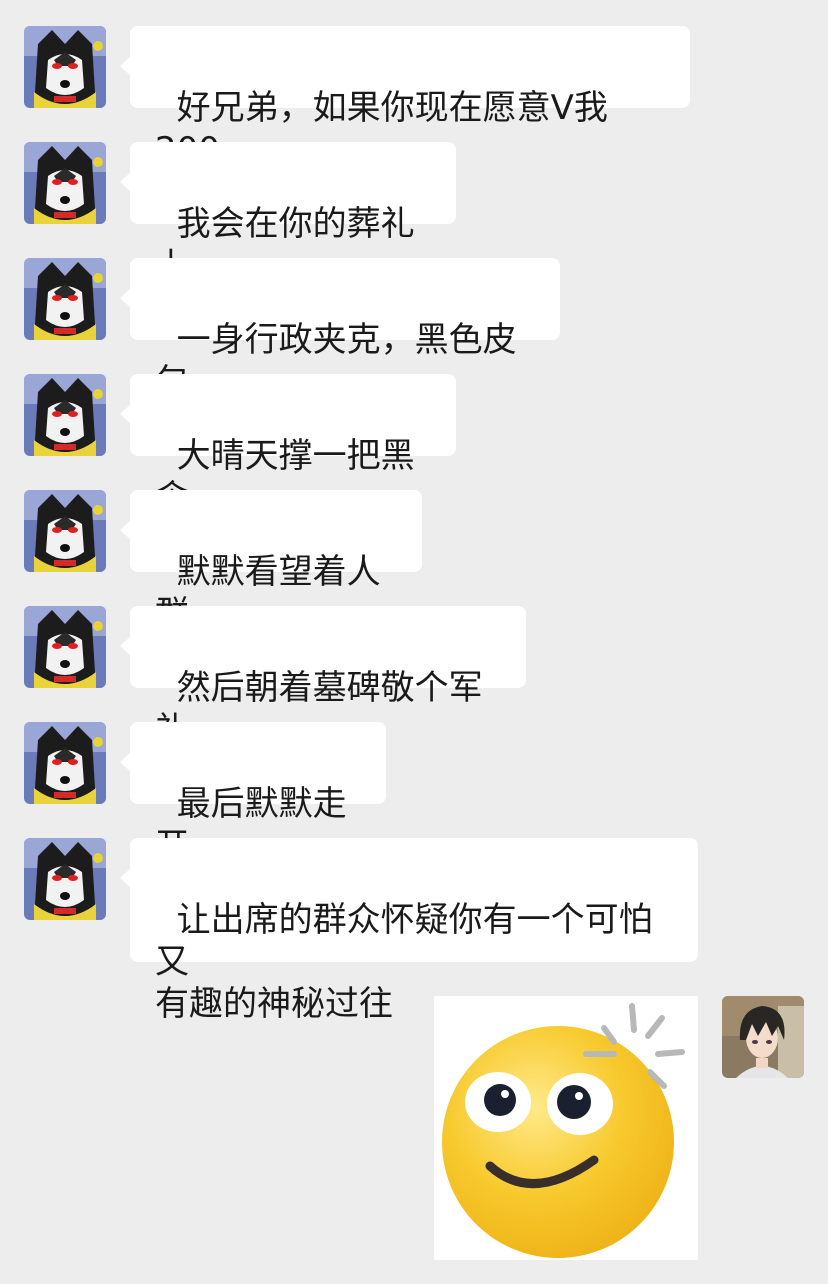  Describe the element at coordinates (340, 330) in the screenshot. I see `message-bubble: 一身行政夹克，黑色皮包` at that location.